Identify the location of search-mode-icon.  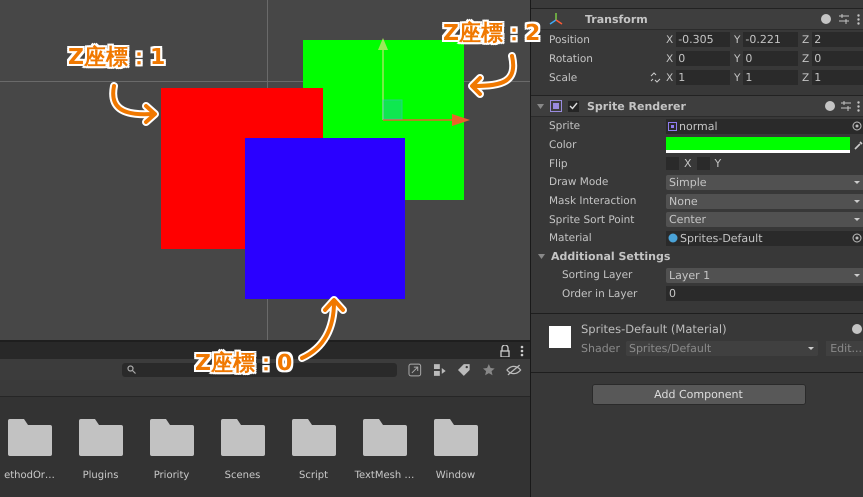
(415, 369).